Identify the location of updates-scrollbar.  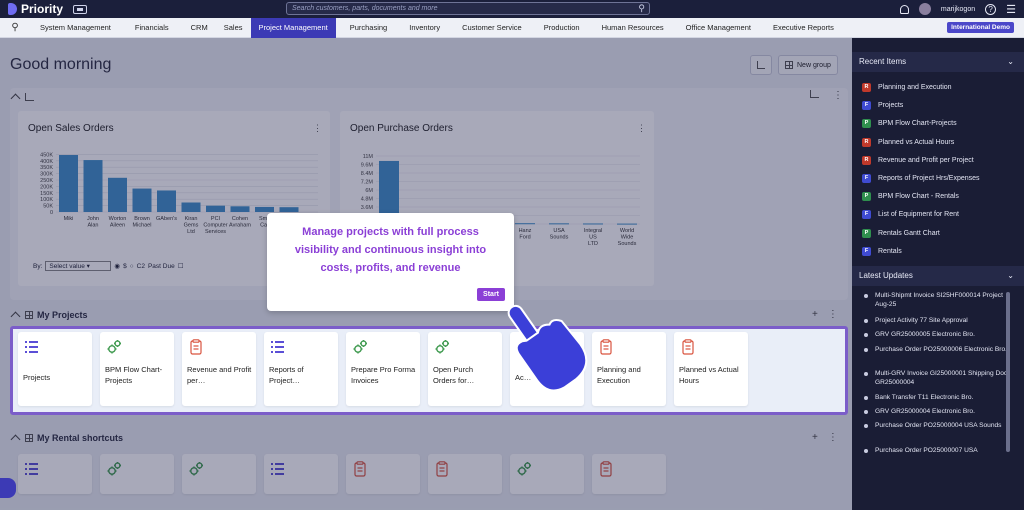
(1008, 372).